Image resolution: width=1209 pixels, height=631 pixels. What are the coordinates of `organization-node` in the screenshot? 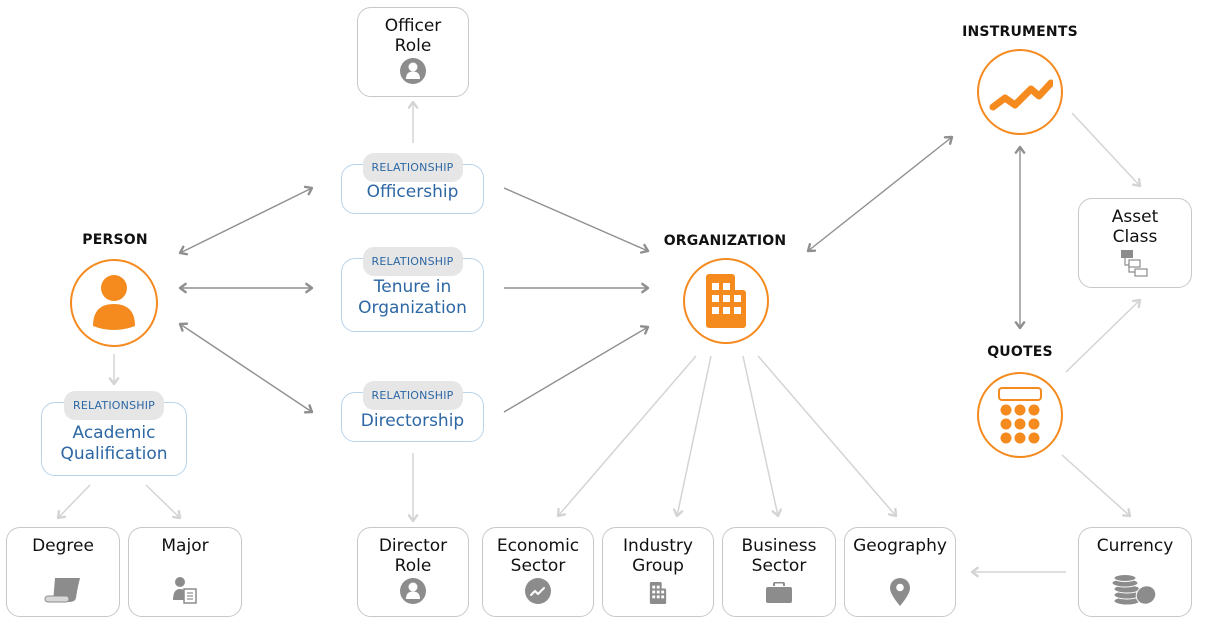 It's located at (726, 301).